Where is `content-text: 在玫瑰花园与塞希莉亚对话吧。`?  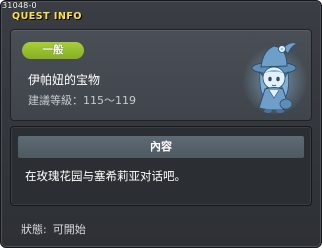
content-text: 在玫瑰花园与塞希莉亚对话吧。 is located at coordinates (105, 176).